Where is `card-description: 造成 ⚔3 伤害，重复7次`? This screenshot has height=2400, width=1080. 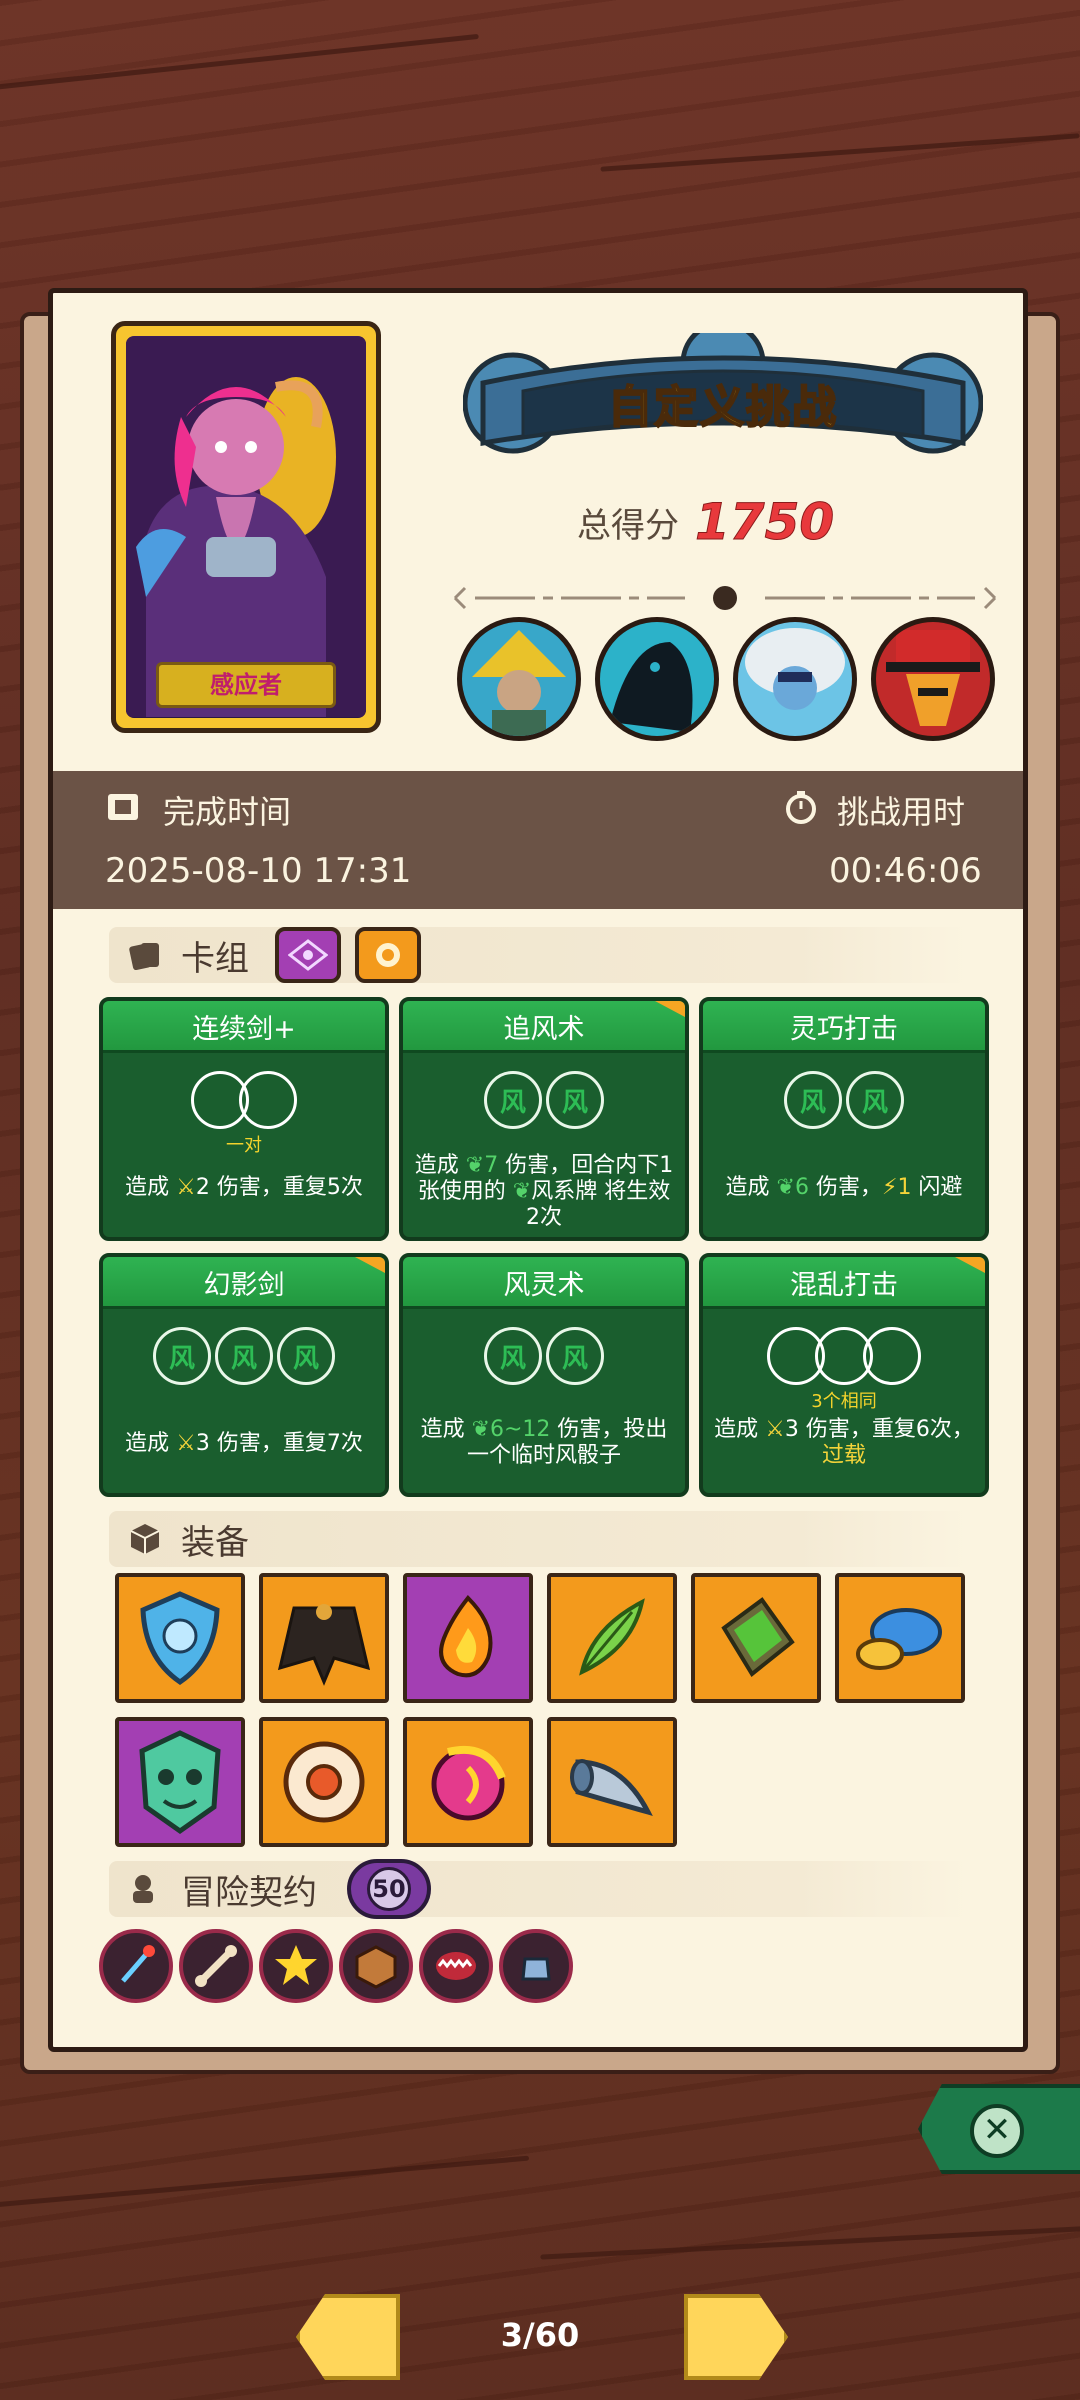
card-description: 造成 ⚔3 伤害，重复7次 is located at coordinates (244, 1443).